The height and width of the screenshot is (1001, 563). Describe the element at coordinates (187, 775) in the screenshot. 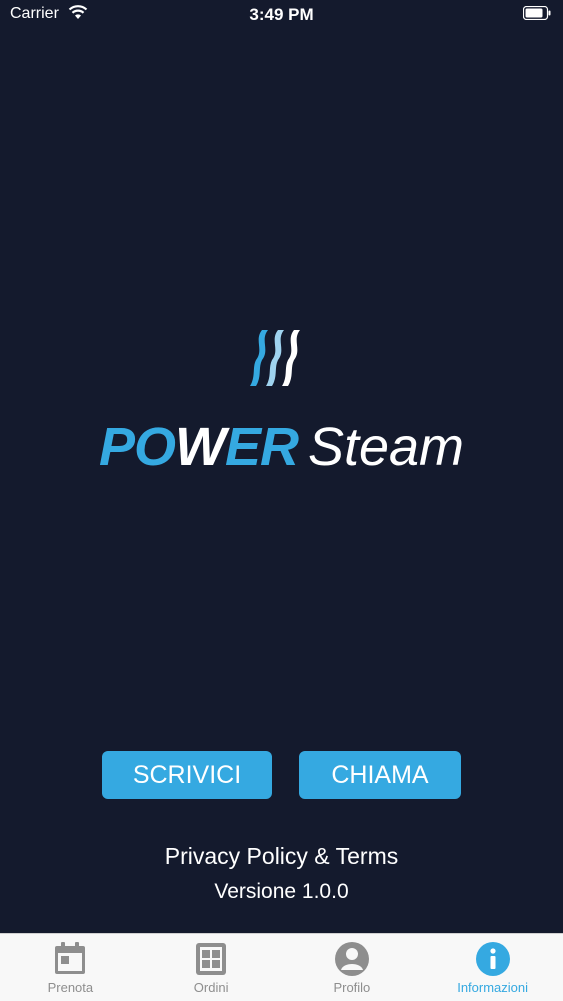

I see `write-us-button: SCRIVICI` at that location.